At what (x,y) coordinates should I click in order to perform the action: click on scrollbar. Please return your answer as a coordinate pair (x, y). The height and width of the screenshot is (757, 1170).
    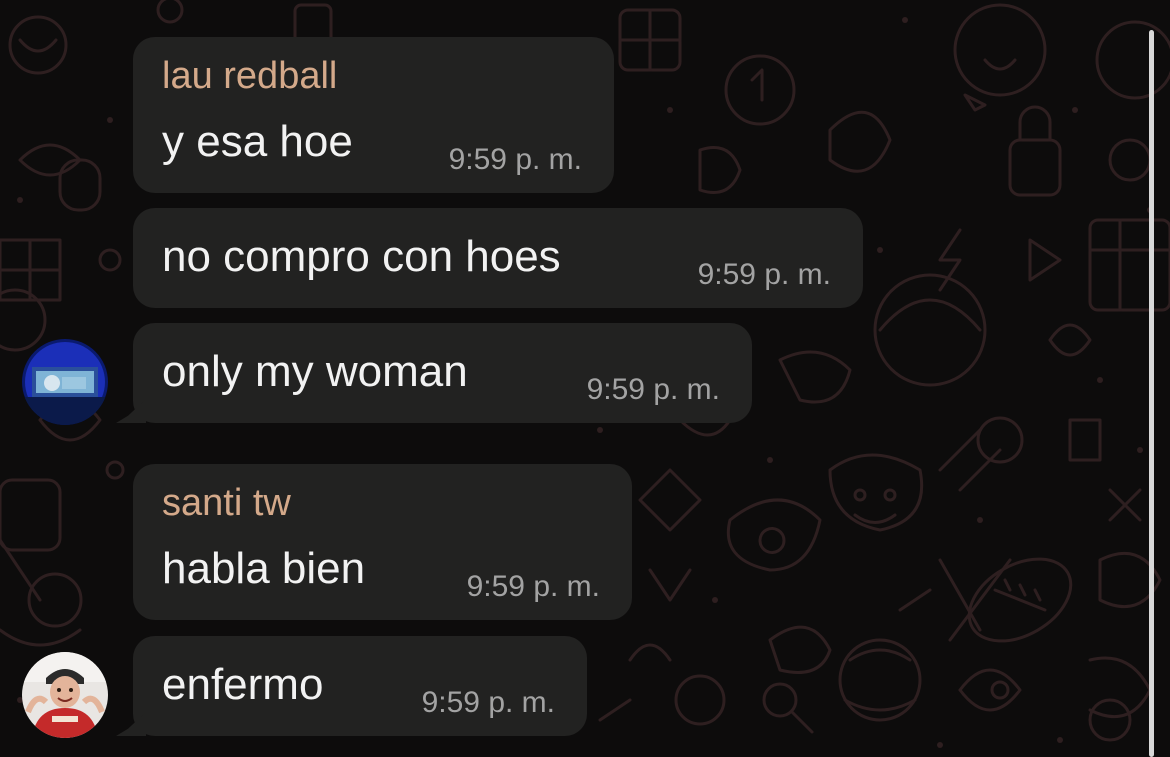
    Looking at the image, I should click on (1151, 393).